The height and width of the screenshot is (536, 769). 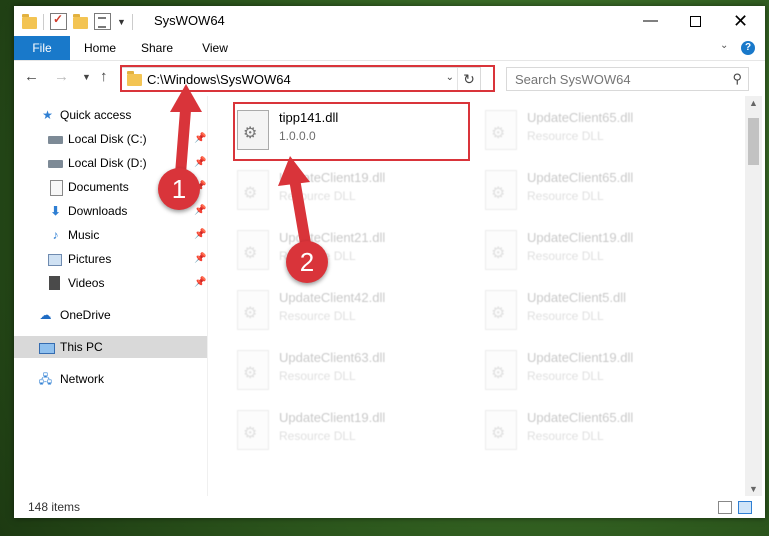 What do you see at coordinates (157, 48) in the screenshot?
I see `tab-share: Share` at bounding box center [157, 48].